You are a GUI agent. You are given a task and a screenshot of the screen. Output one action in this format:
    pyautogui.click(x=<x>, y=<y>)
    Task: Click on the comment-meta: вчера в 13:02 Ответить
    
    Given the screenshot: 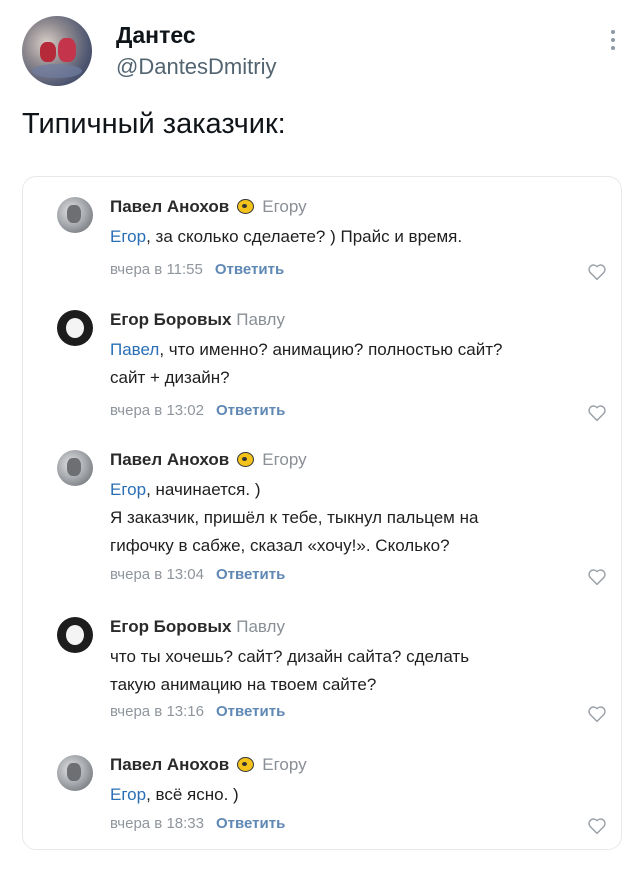 What is the action you would take?
    pyautogui.click(x=197, y=410)
    